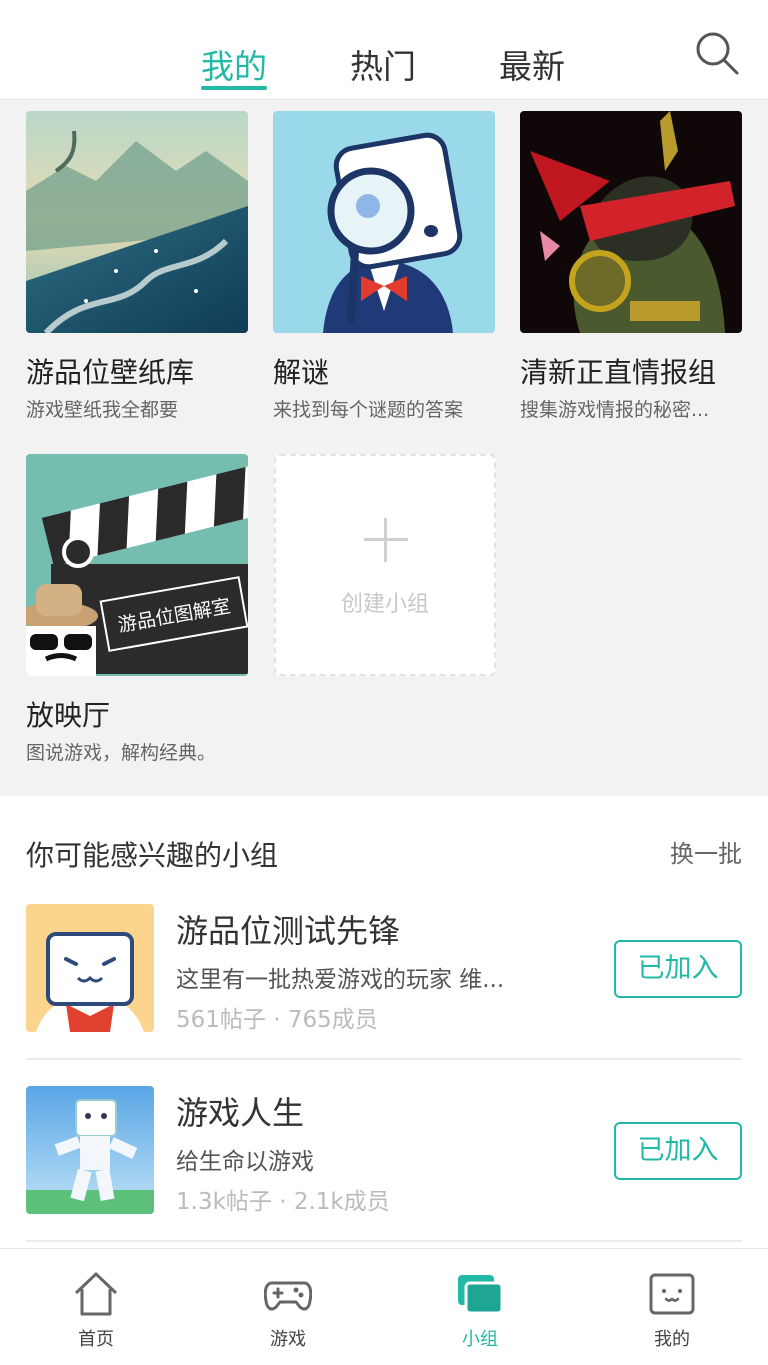 Image resolution: width=768 pixels, height=1365 pixels. What do you see at coordinates (717, 53) in the screenshot?
I see `search-icon` at bounding box center [717, 53].